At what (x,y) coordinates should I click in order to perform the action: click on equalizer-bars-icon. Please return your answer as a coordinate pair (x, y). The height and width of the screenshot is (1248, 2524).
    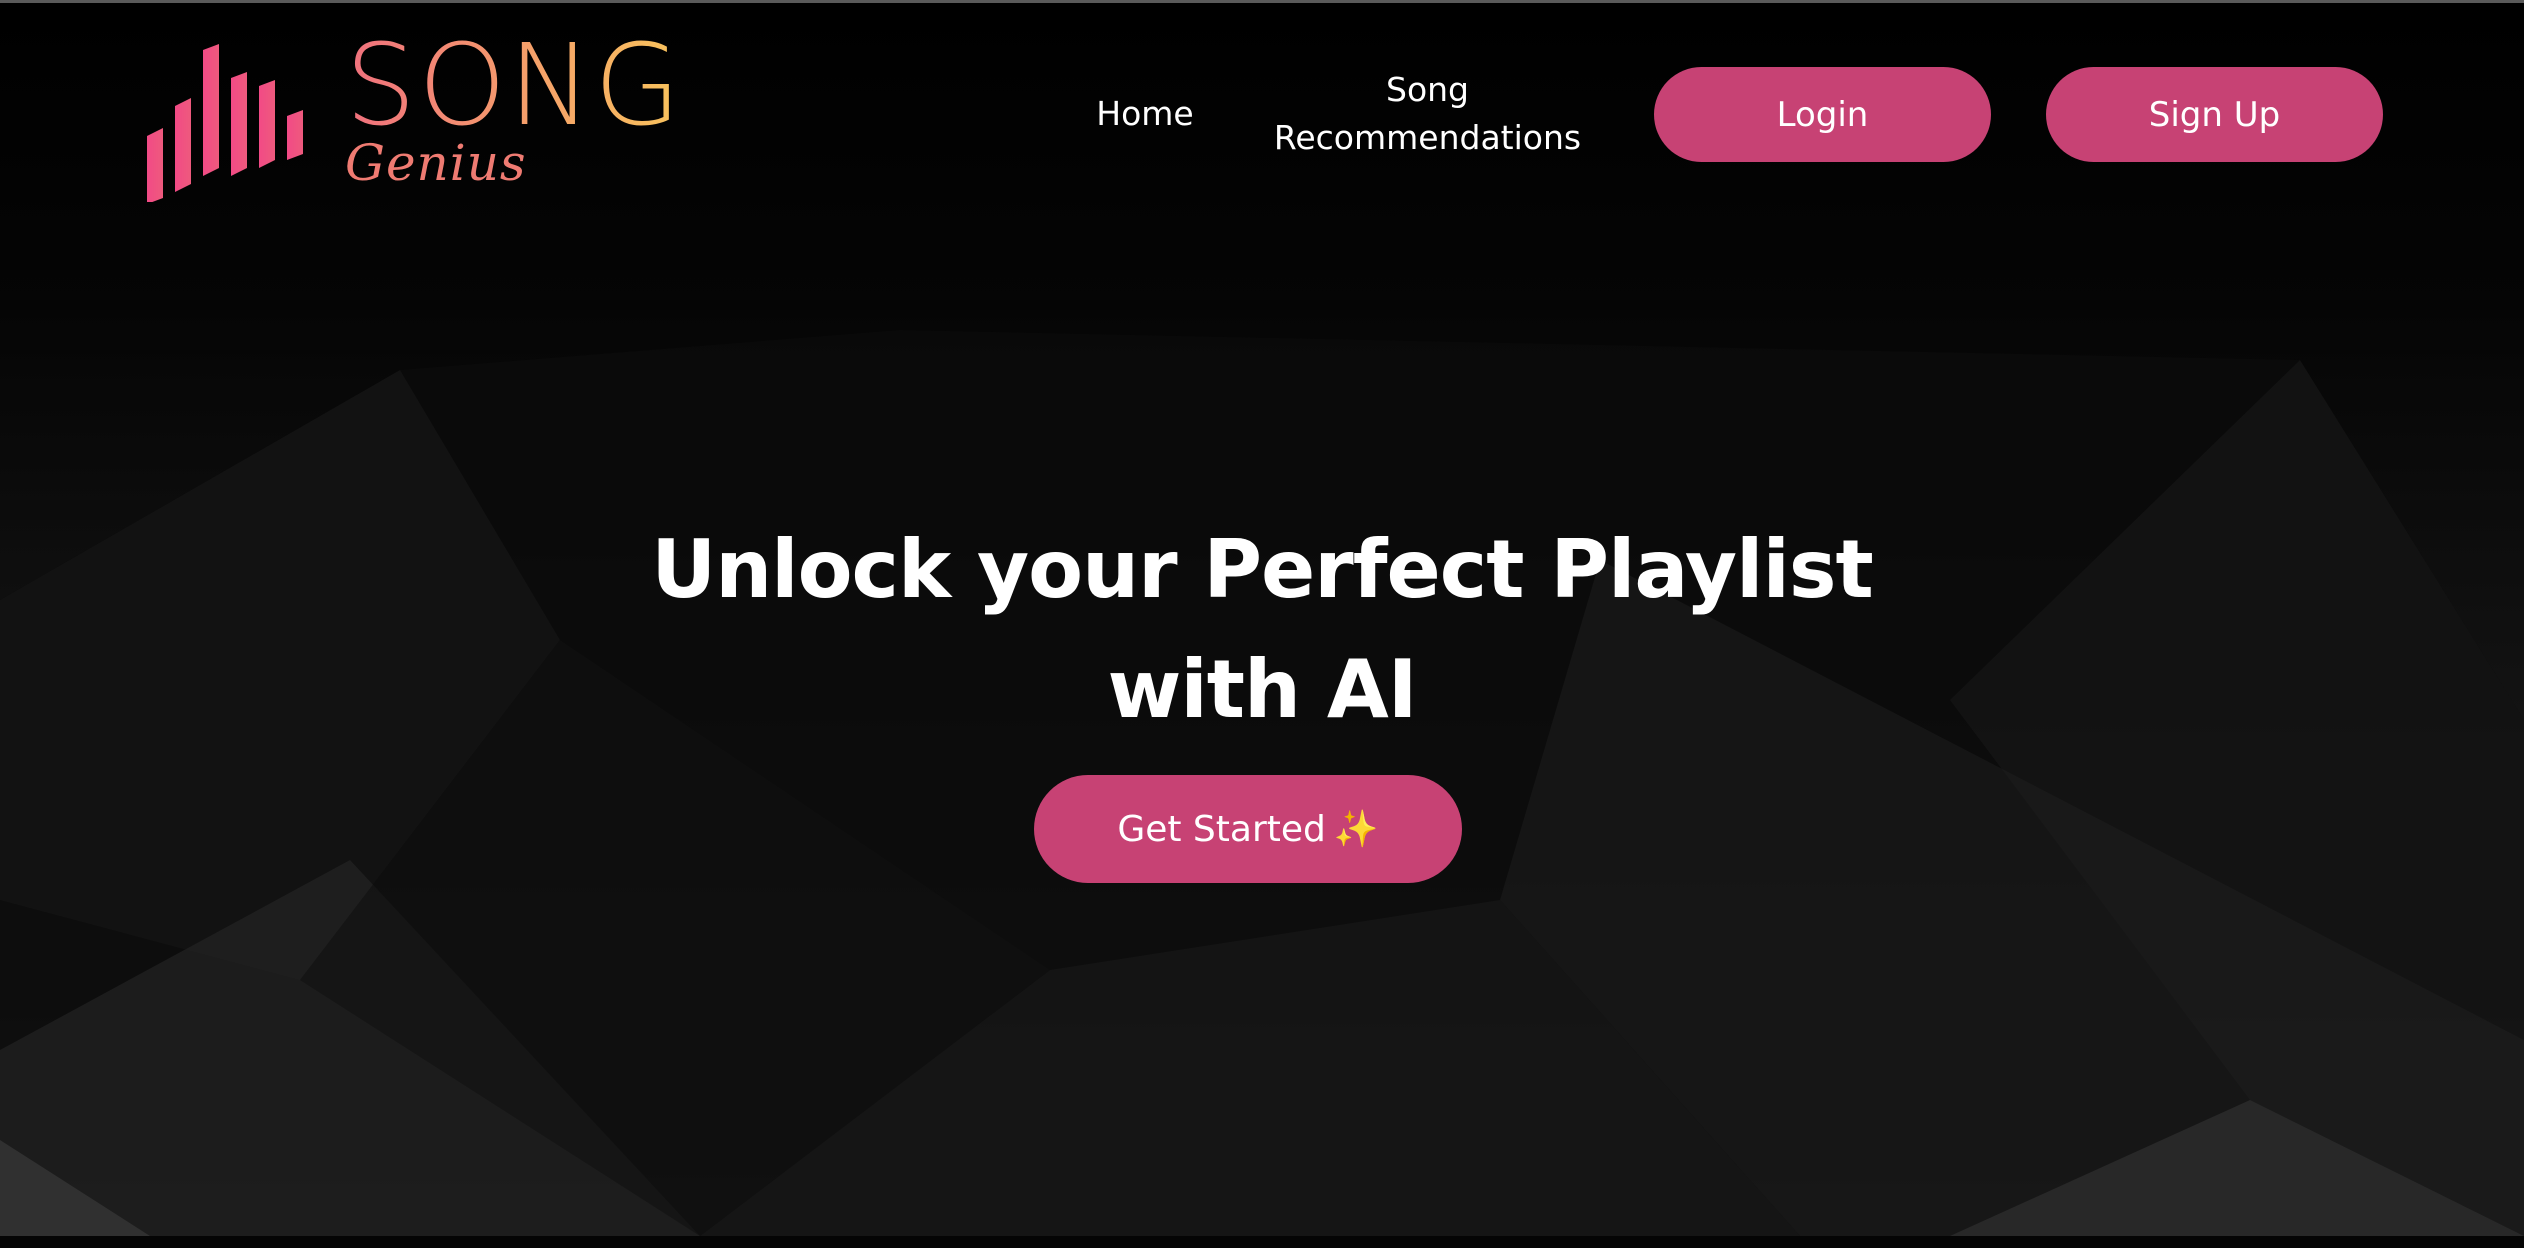
    Looking at the image, I should click on (225, 123).